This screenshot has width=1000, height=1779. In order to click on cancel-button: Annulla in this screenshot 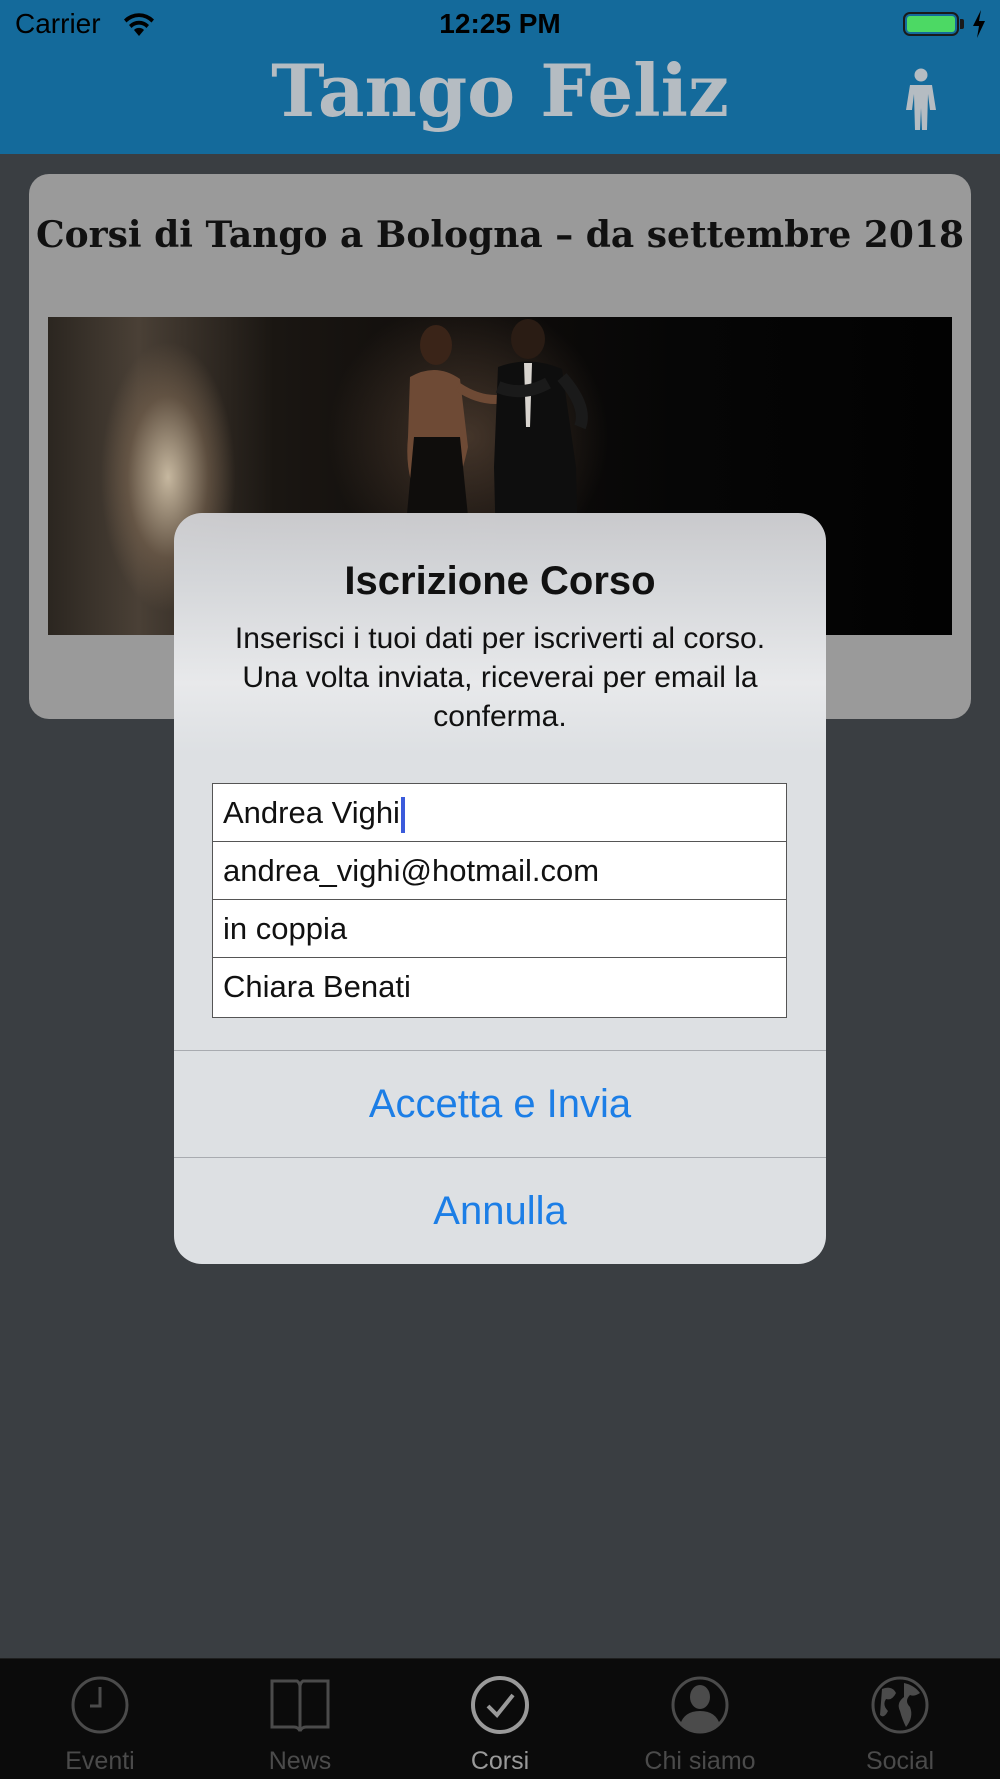, I will do `click(500, 1211)`.